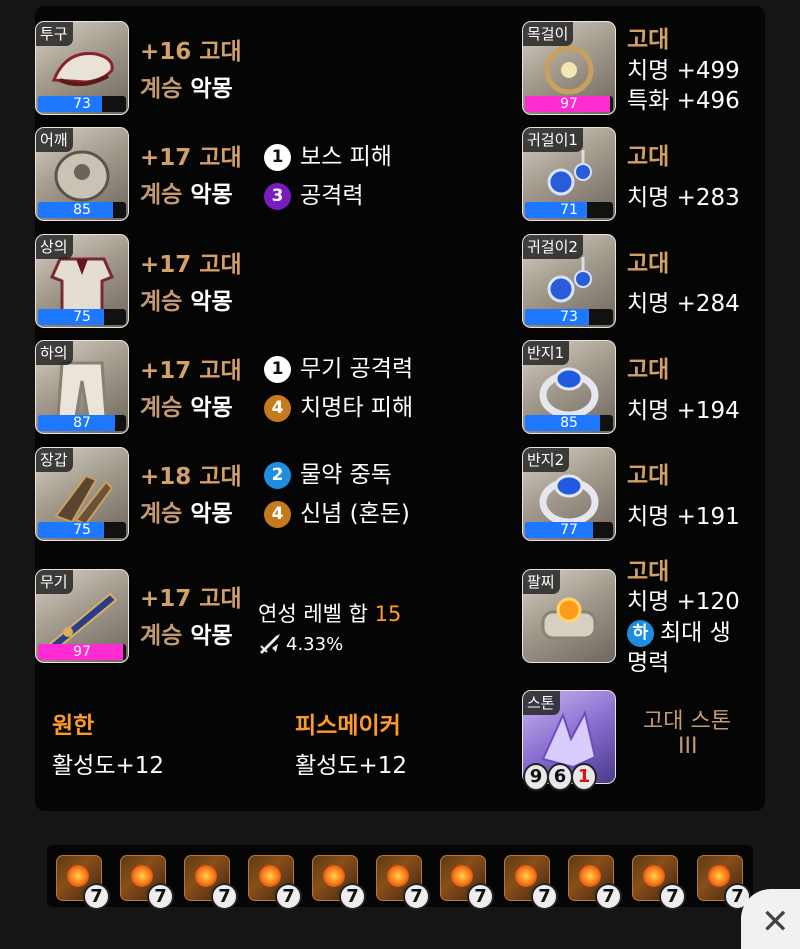 The image size is (800, 949). Describe the element at coordinates (348, 726) in the screenshot. I see `engraving-name-1: 피스메이커` at that location.